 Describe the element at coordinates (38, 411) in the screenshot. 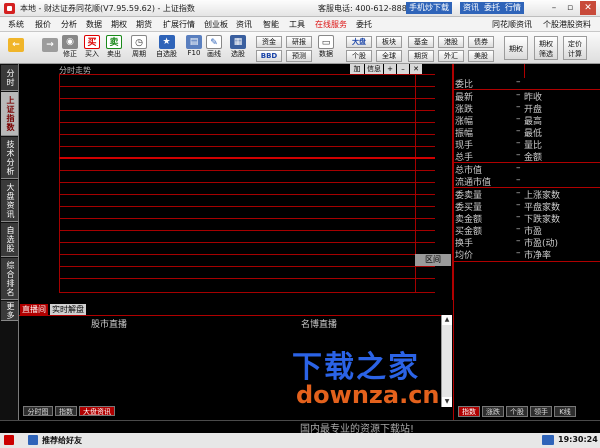

I see `tab-time-chart: 分时图` at that location.